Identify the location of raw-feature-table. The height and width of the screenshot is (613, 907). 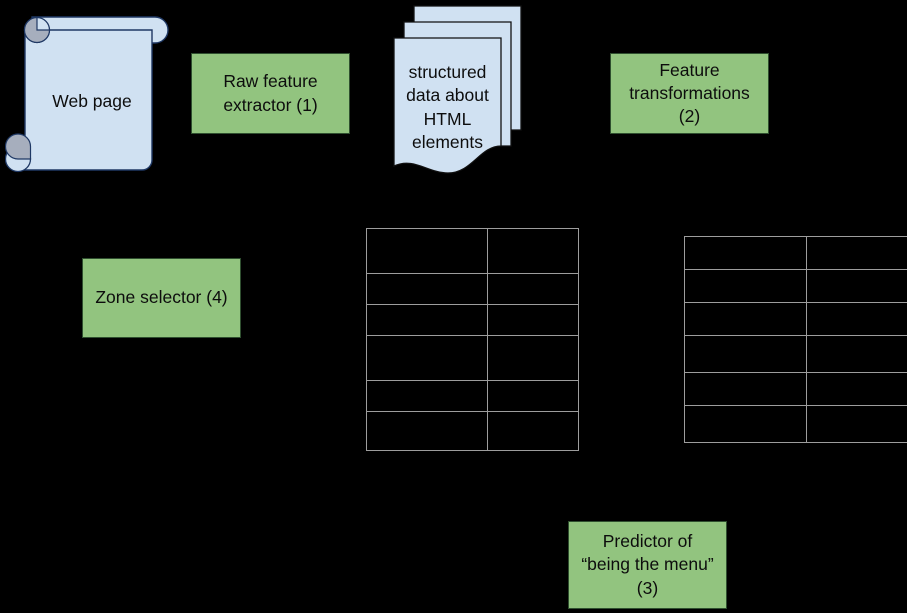
(472, 339).